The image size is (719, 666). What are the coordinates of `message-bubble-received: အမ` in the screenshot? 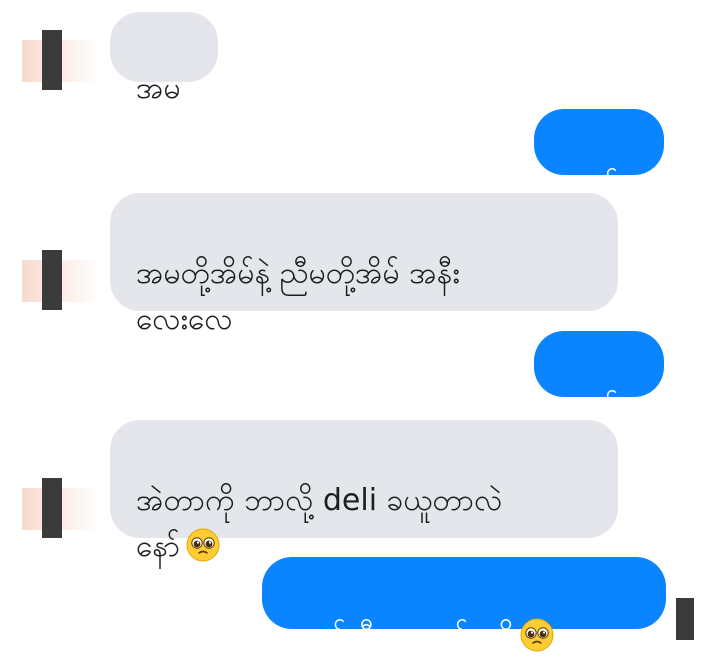 It's located at (164, 59).